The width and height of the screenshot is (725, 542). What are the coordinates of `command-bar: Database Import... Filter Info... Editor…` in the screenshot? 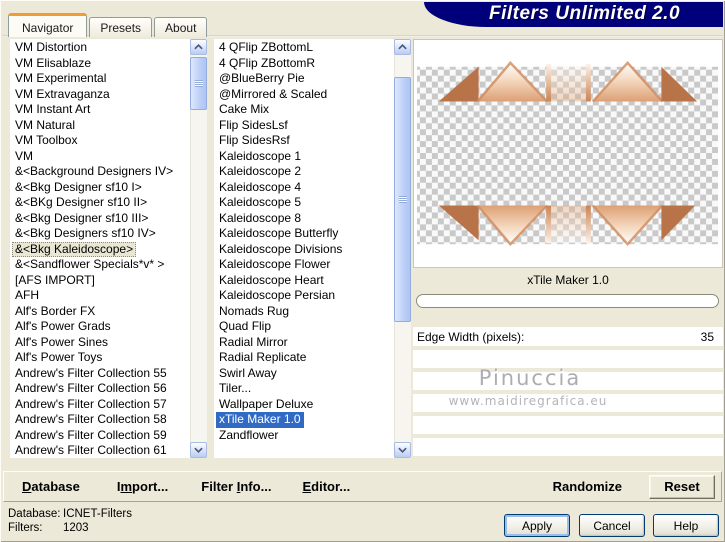 It's located at (362, 486).